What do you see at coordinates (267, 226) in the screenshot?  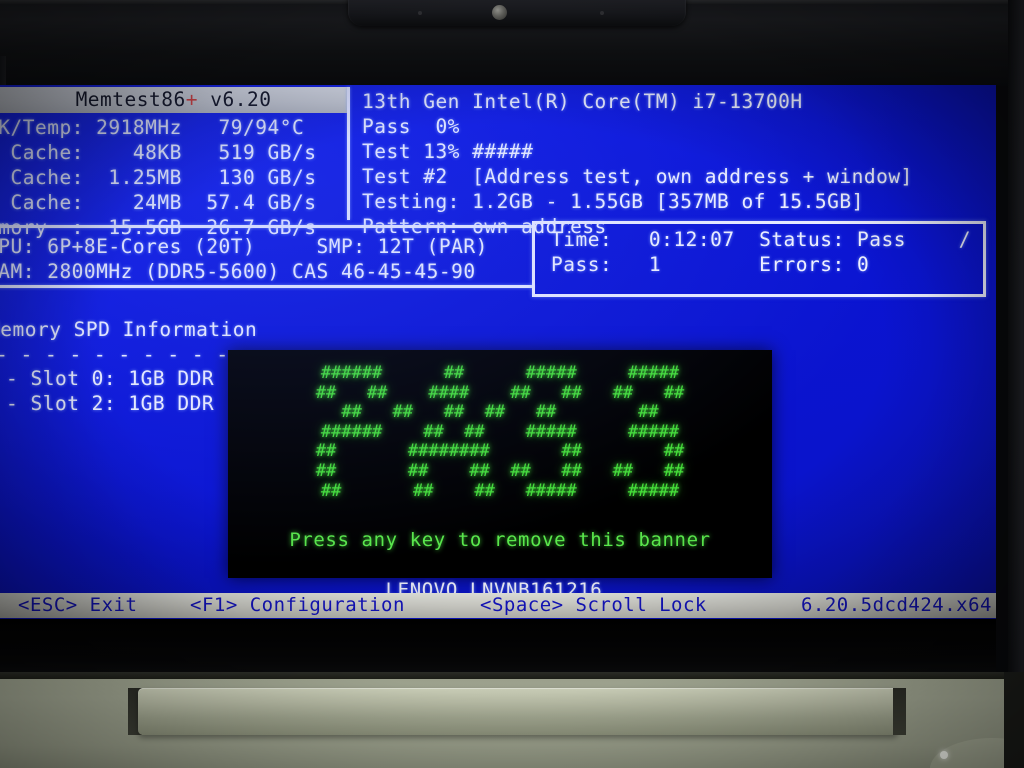 I see `band-top-rule` at bounding box center [267, 226].